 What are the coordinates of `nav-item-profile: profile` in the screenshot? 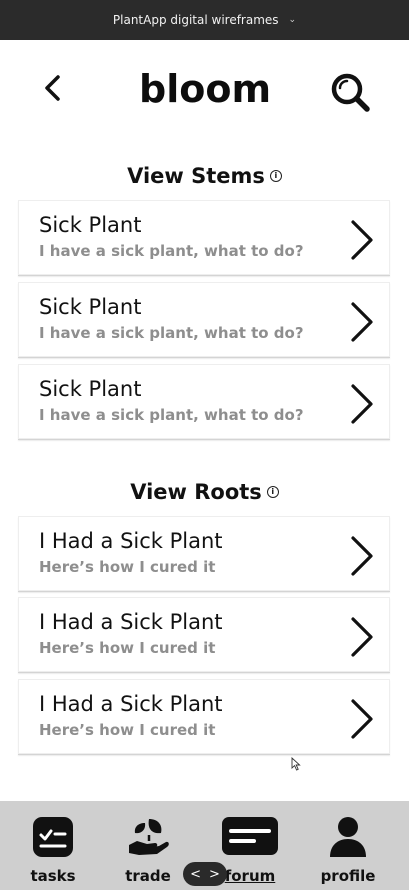 It's located at (348, 850).